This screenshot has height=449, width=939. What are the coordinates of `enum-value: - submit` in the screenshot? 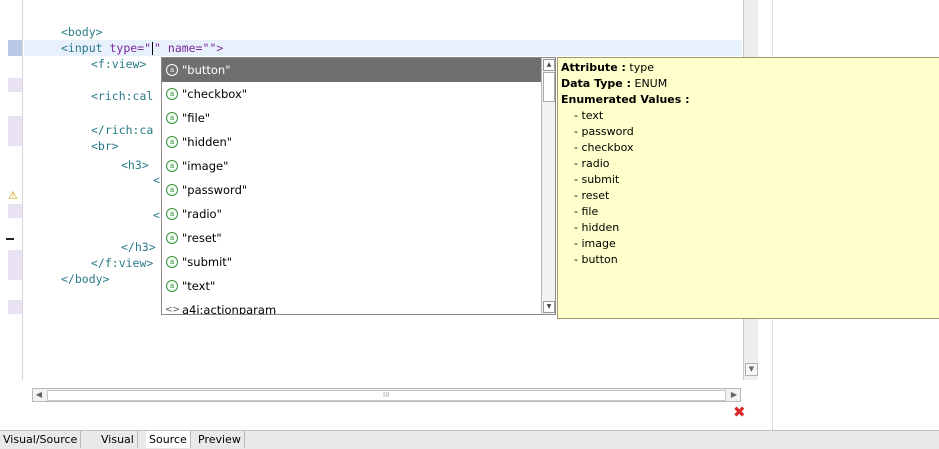 It's located at (597, 179).